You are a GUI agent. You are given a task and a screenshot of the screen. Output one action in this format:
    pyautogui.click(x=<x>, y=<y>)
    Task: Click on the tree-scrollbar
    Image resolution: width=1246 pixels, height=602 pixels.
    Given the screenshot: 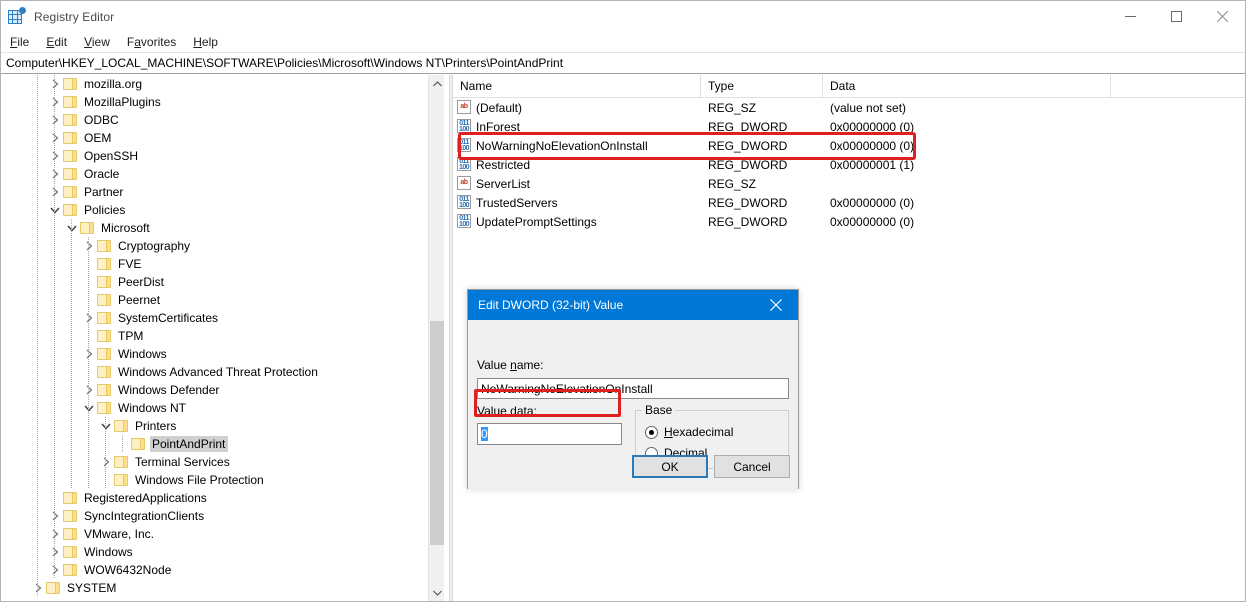 What is the action you would take?
    pyautogui.click(x=436, y=338)
    